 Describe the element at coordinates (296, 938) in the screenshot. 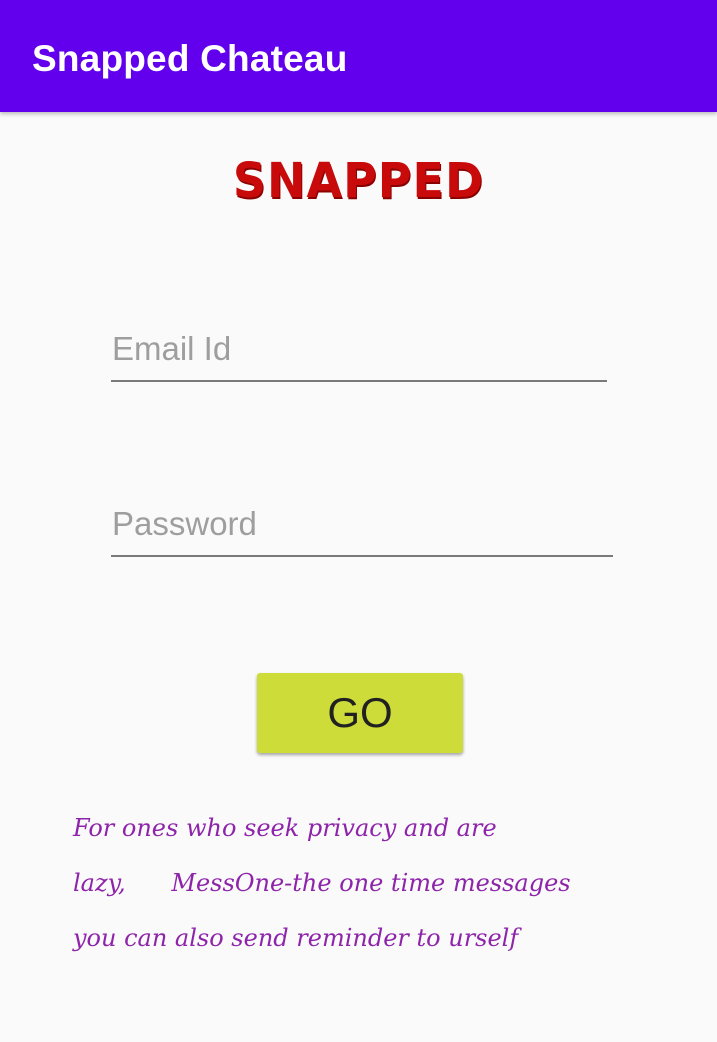

I see `tagline-line-3: you can also send reminder to urself` at that location.